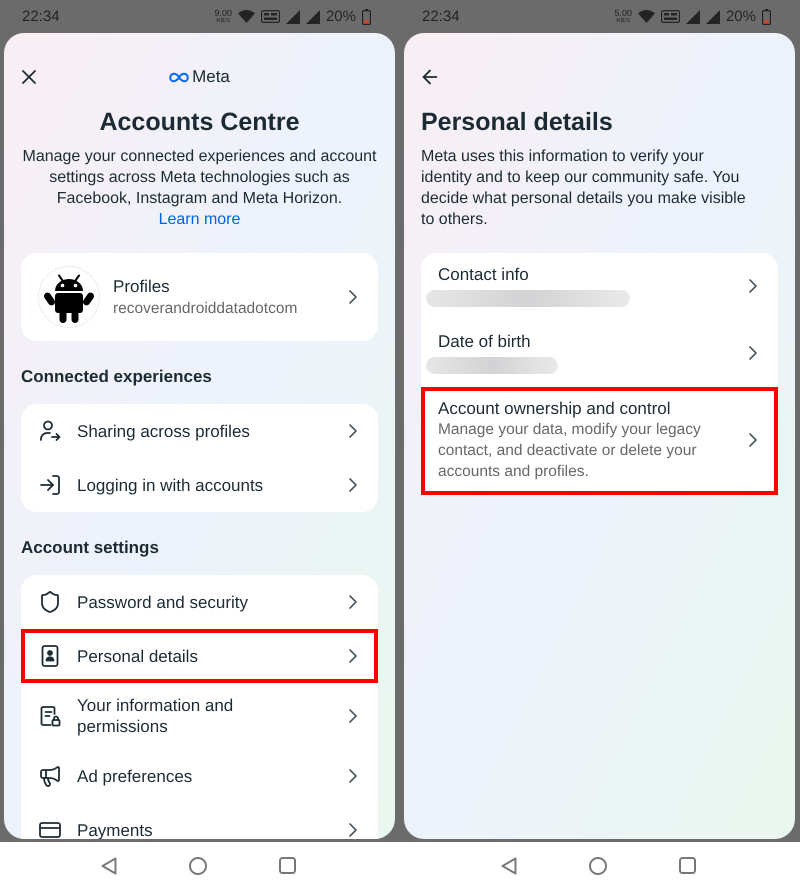  I want to click on profile-row: Profiles recoverandroiddatadotcom, so click(199, 297).